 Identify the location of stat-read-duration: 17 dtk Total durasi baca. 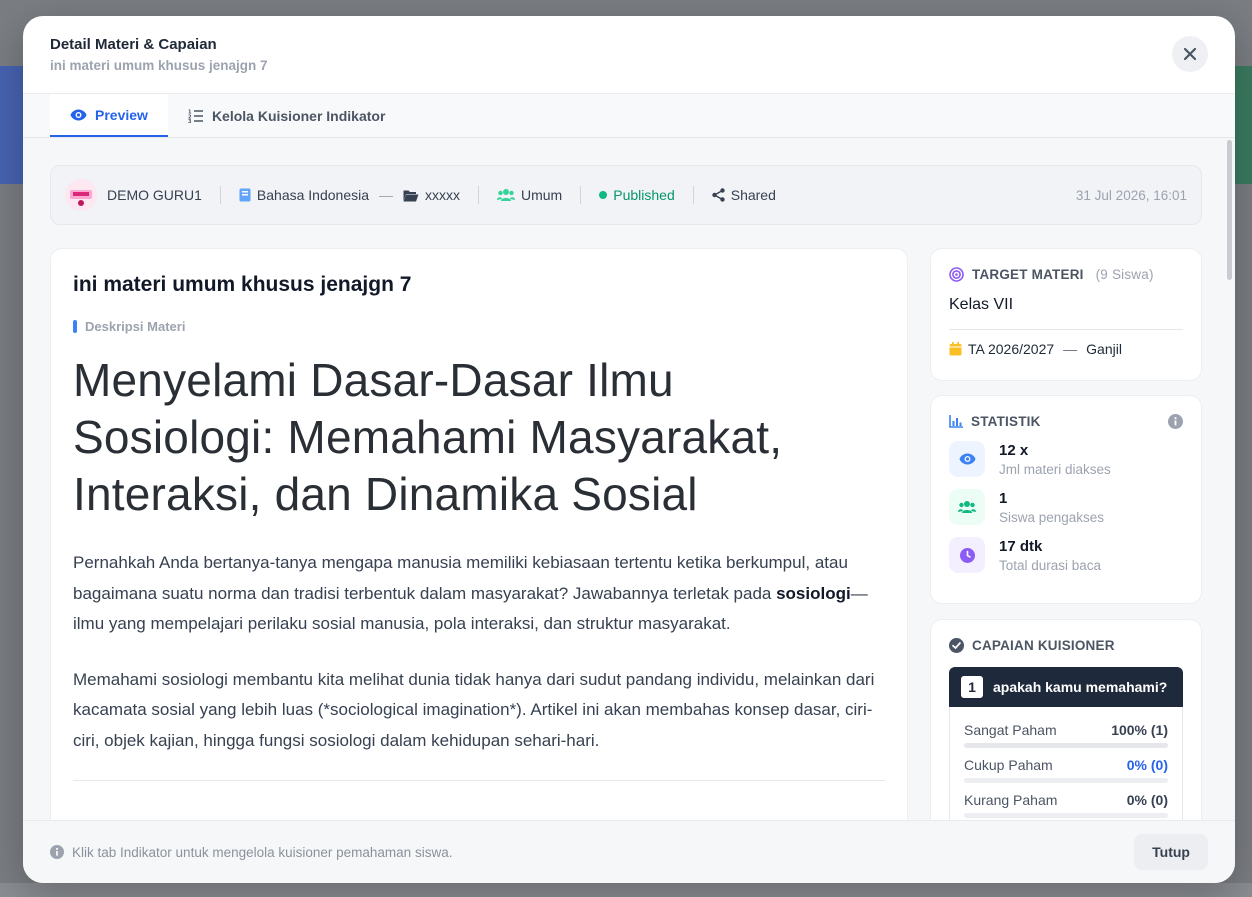
(1066, 555).